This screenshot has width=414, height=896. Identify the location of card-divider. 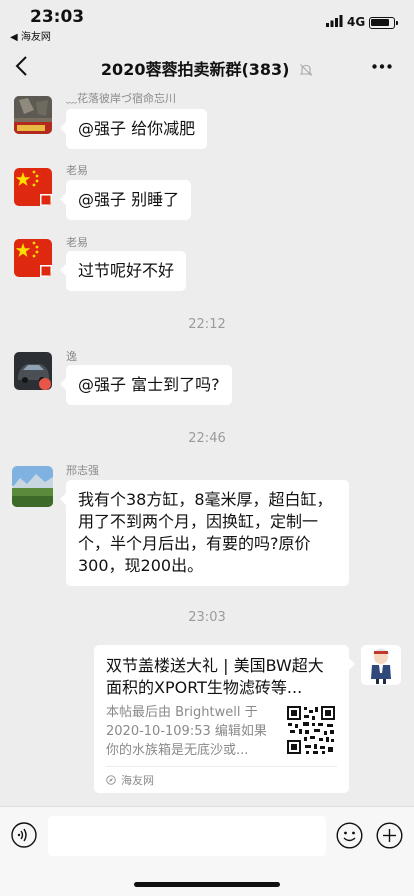
(221, 766).